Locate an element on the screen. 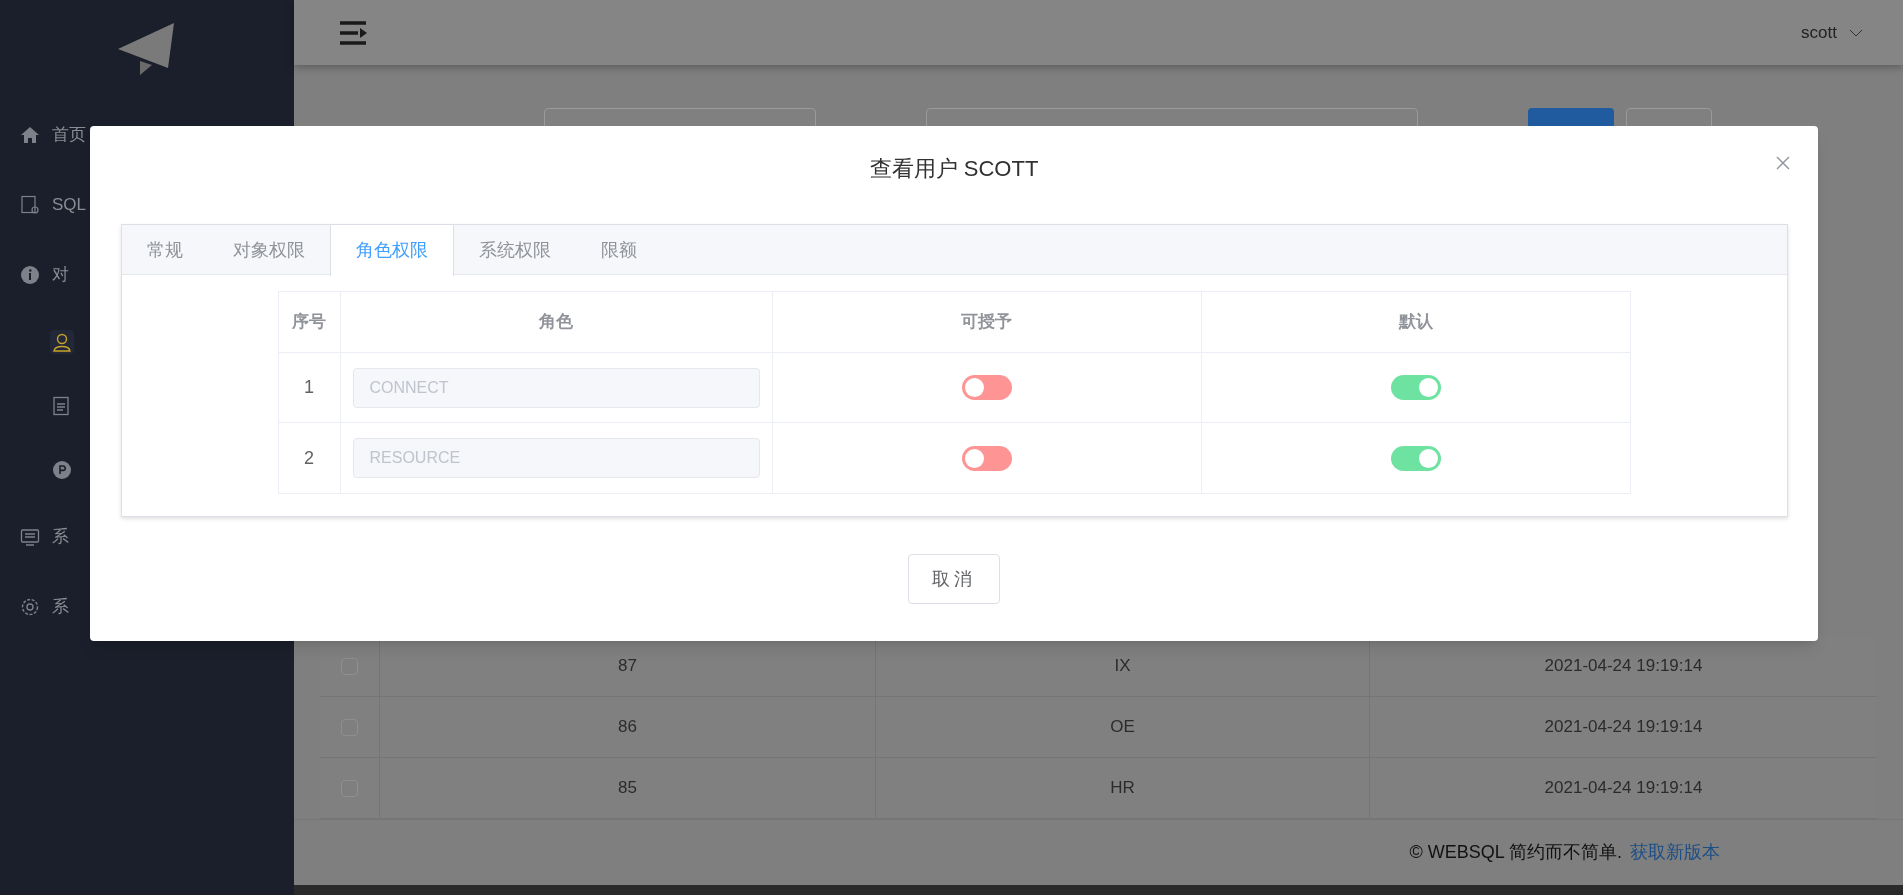 The height and width of the screenshot is (895, 1903). table-cell-text: OE is located at coordinates (1122, 727).